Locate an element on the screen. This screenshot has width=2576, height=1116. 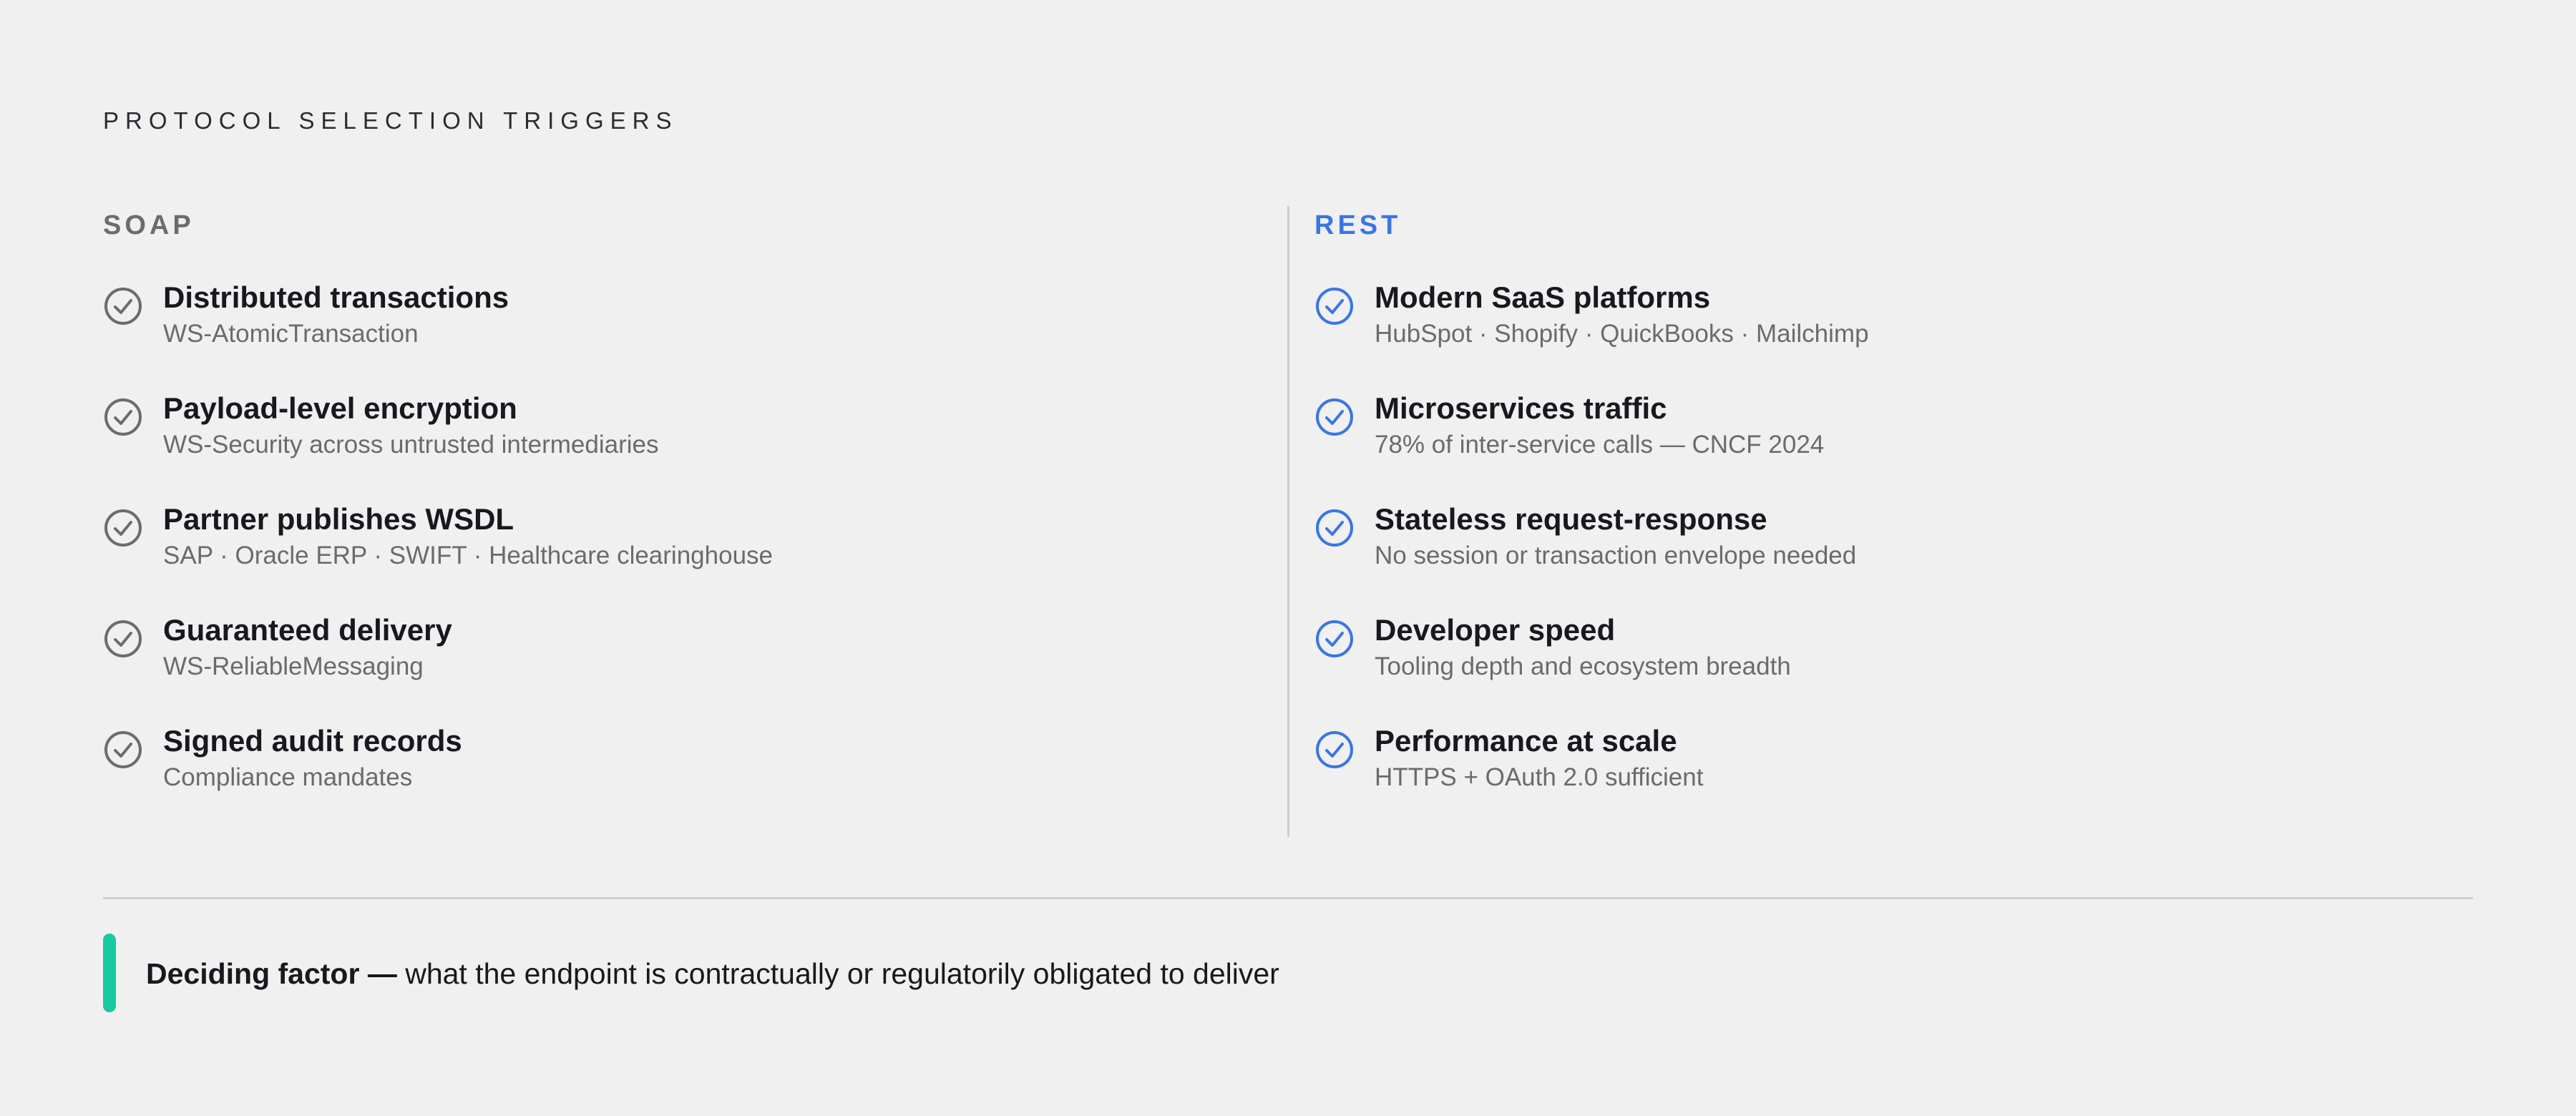
soap-heading: SOAP is located at coordinates (149, 225).